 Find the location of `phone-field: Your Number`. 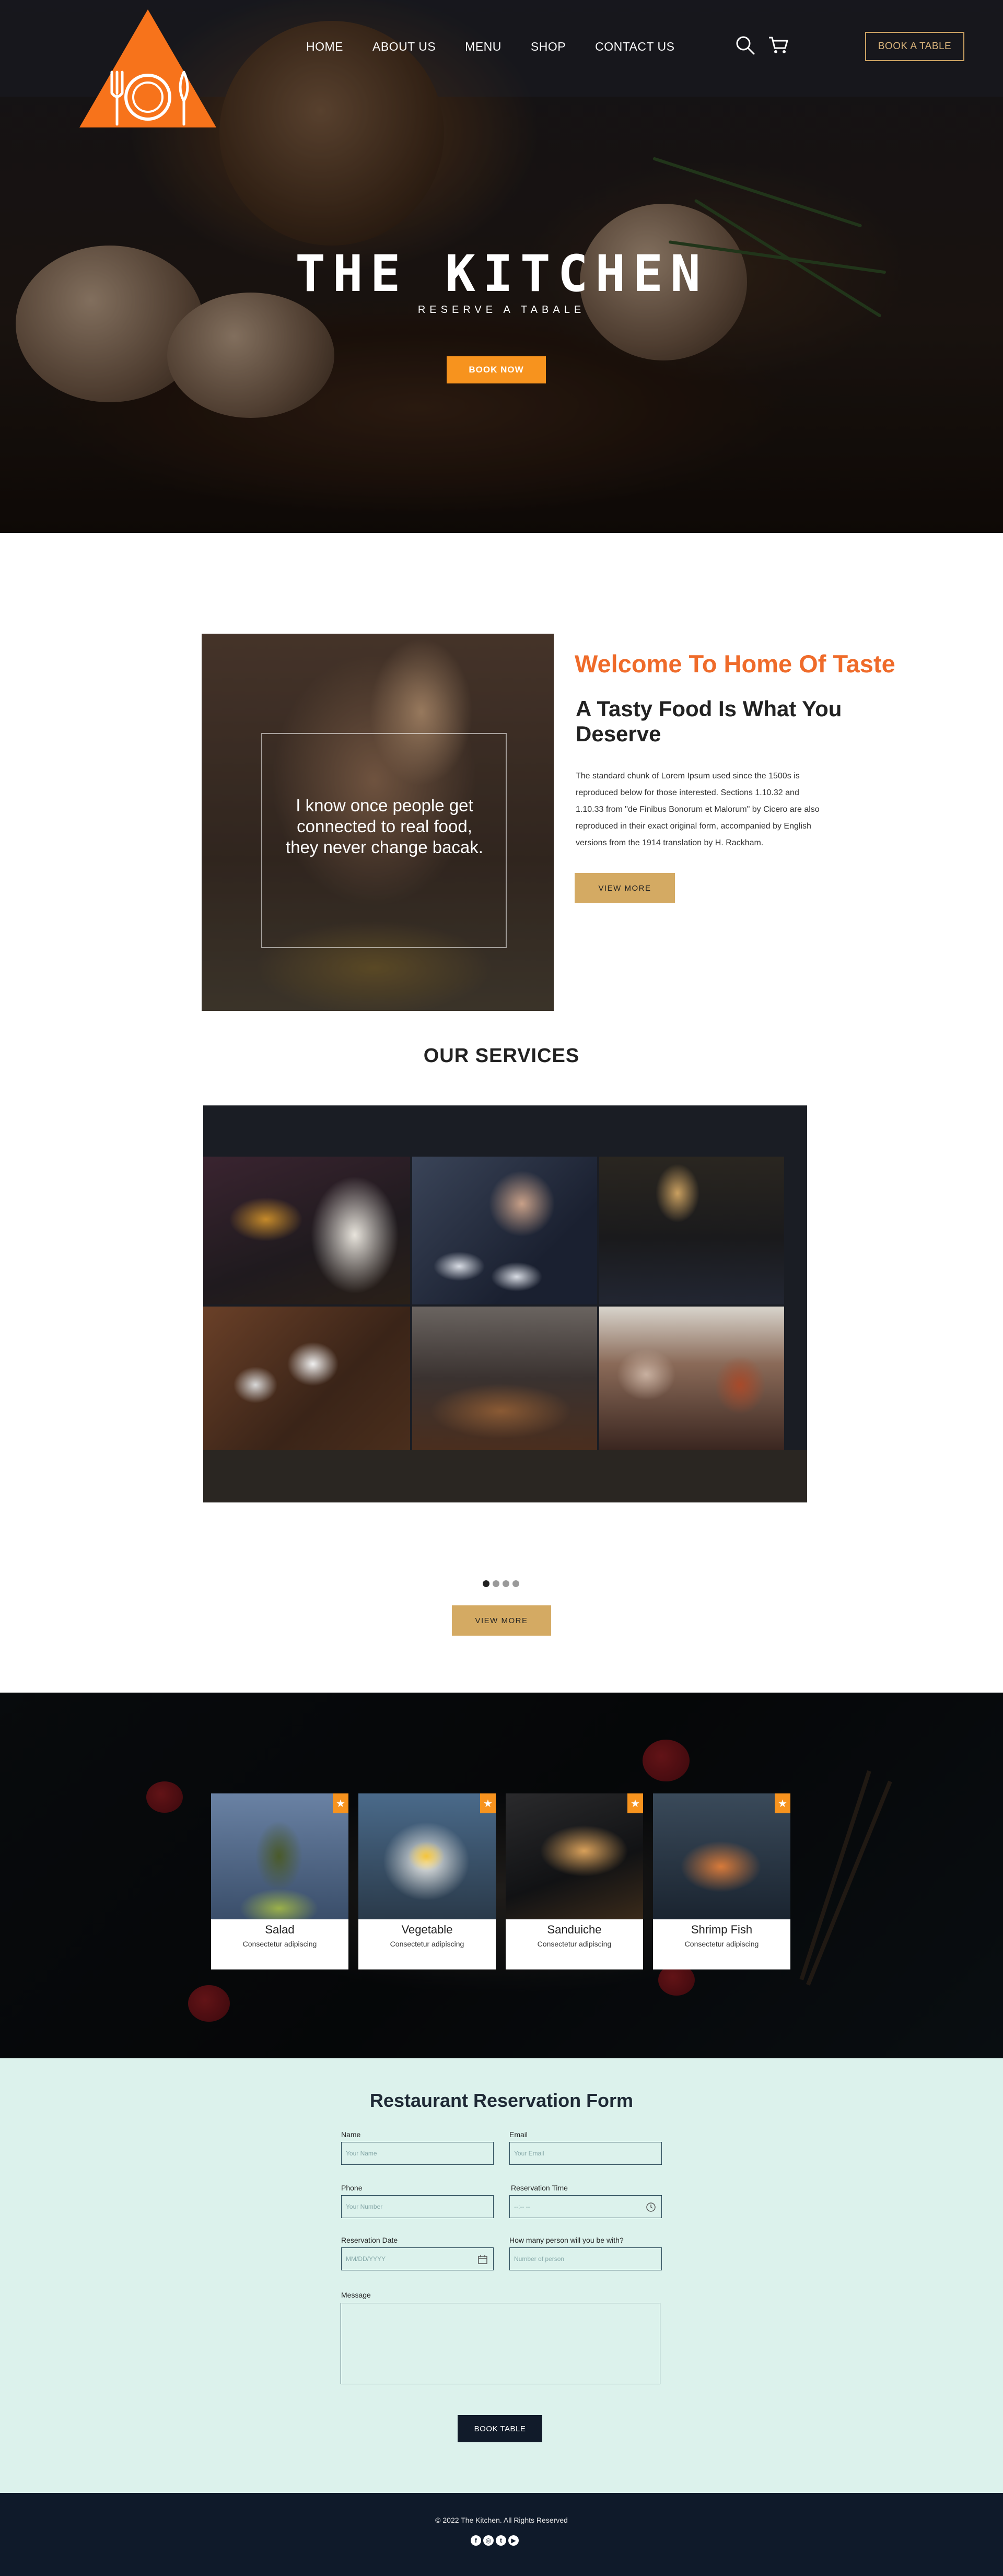

phone-field: Your Number is located at coordinates (417, 2206).